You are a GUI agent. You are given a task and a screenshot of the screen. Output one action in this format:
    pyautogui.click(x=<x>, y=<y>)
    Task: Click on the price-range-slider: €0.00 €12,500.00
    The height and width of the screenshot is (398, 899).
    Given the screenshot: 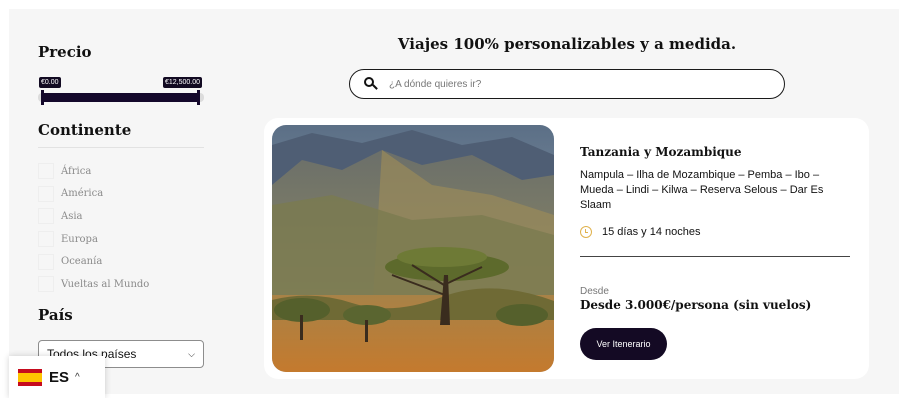 What is the action you would take?
    pyautogui.click(x=121, y=92)
    